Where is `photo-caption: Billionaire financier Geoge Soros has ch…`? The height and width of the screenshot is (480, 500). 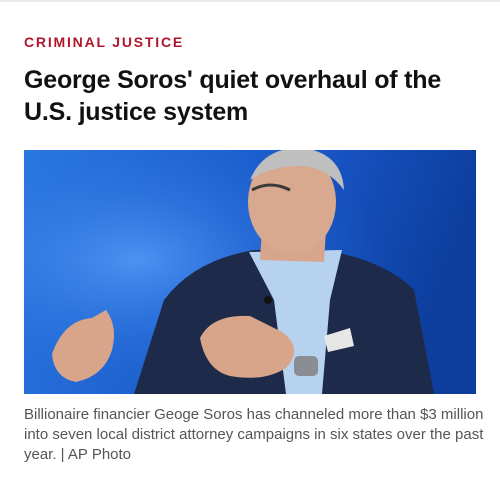
photo-caption: Billionaire financier Geoge Soros has ch… is located at coordinates (254, 434).